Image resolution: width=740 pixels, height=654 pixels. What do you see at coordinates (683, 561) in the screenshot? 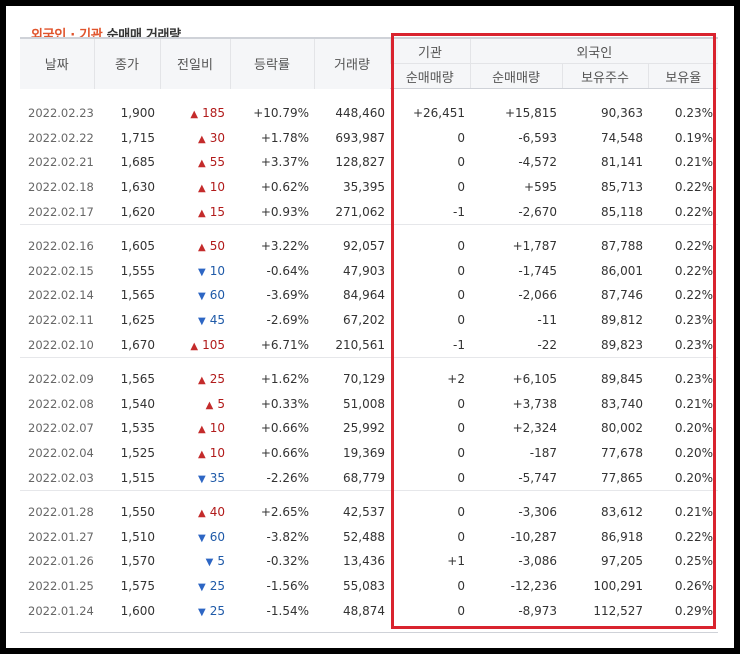
I see `cell-ratio: 0.25%` at bounding box center [683, 561].